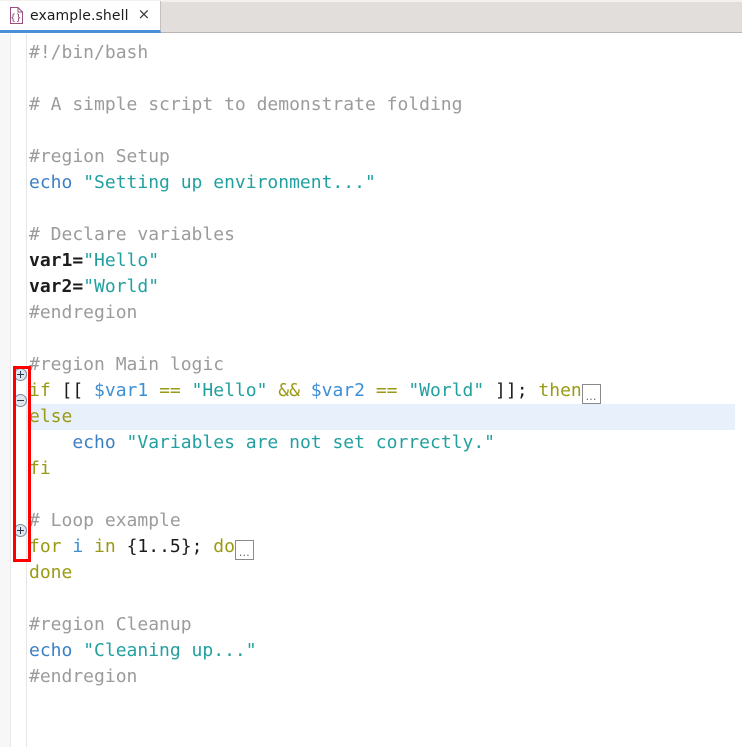  I want to click on tab-example-shell: {} example.shell ×, so click(81, 17).